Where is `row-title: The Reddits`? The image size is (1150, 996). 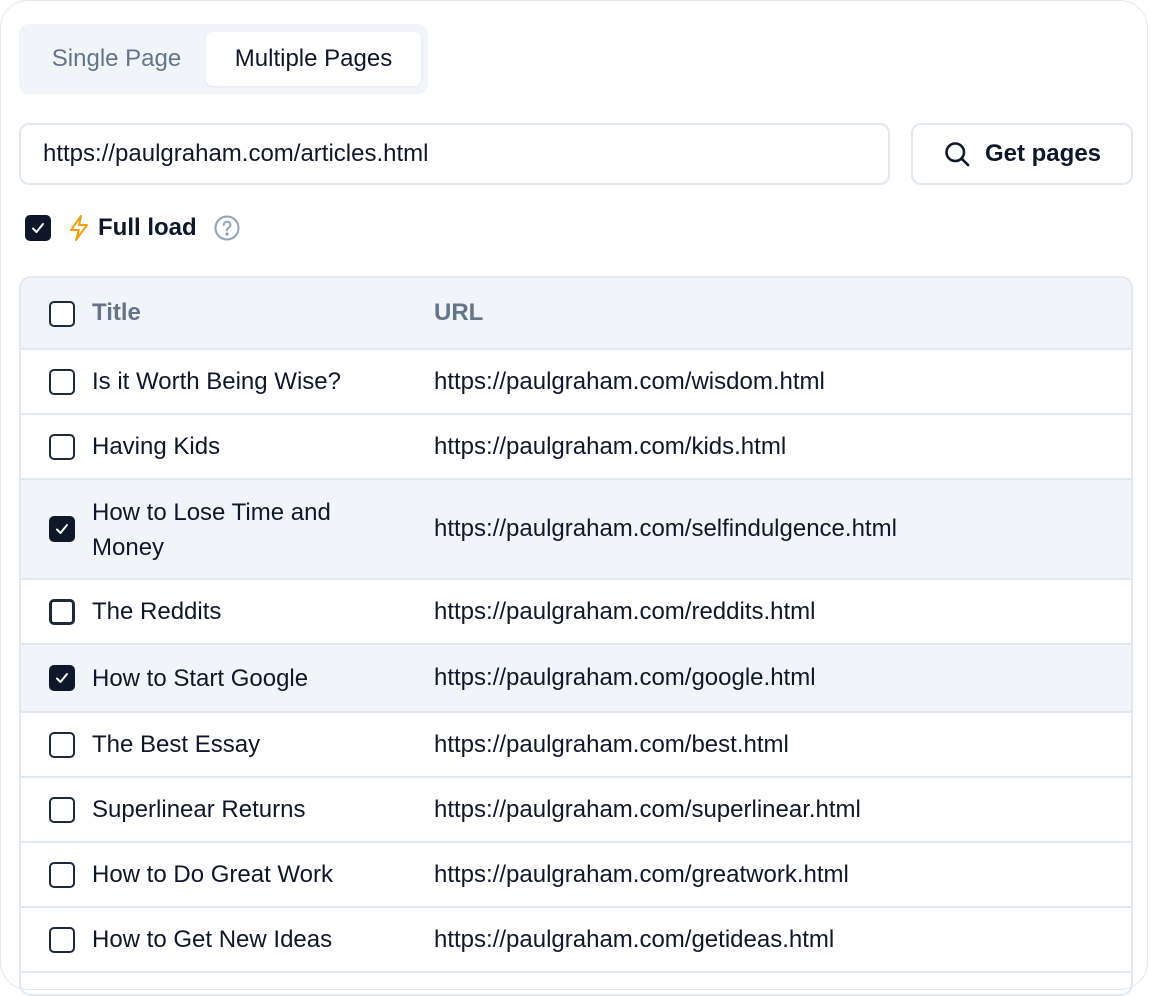
row-title: The Reddits is located at coordinates (157, 611).